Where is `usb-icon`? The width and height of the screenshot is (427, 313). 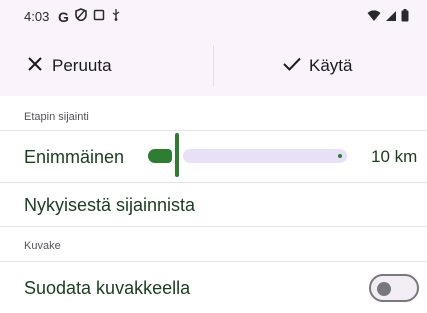 usb-icon is located at coordinates (116, 17).